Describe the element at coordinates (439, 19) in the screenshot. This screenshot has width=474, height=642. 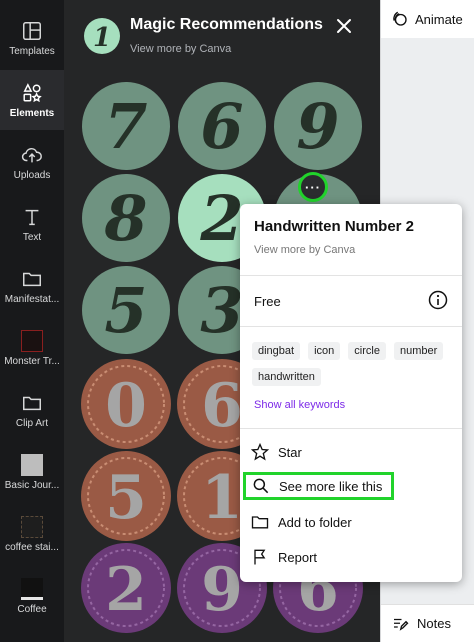
I see `animate-label: Animate` at that location.